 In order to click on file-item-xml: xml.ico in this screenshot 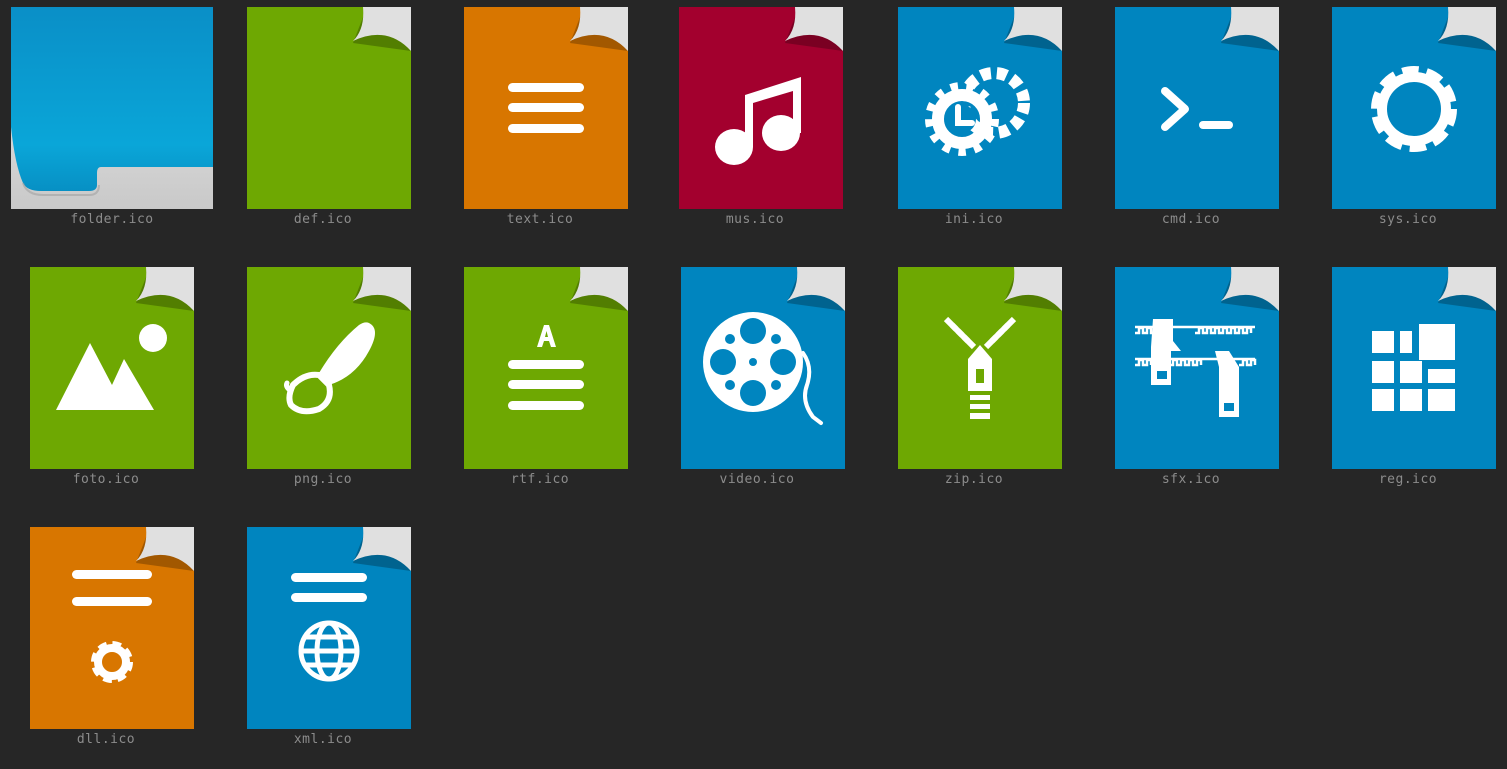, I will do `click(319, 644)`.